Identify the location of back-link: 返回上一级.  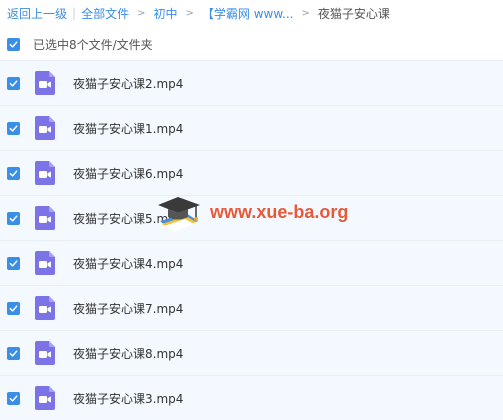
(37, 13).